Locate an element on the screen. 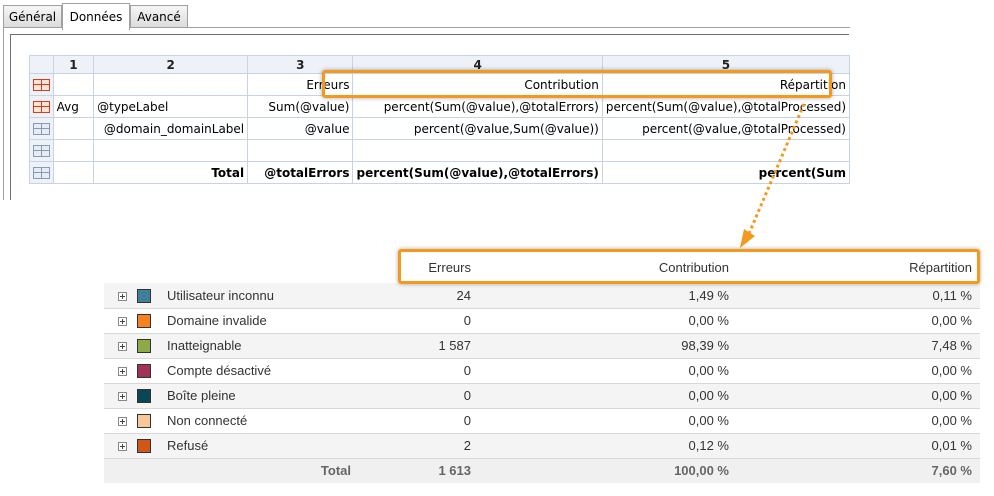 The height and width of the screenshot is (496, 994). result-row-erreurs: 24 is located at coordinates (419, 296).